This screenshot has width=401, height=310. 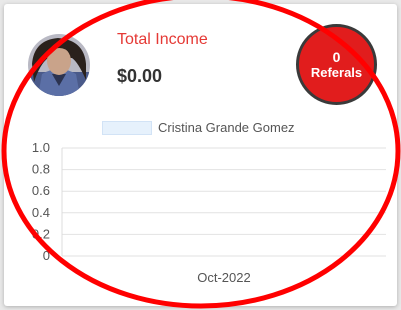 What do you see at coordinates (41, 169) in the screenshot?
I see `y-tick-label: 0.8` at bounding box center [41, 169].